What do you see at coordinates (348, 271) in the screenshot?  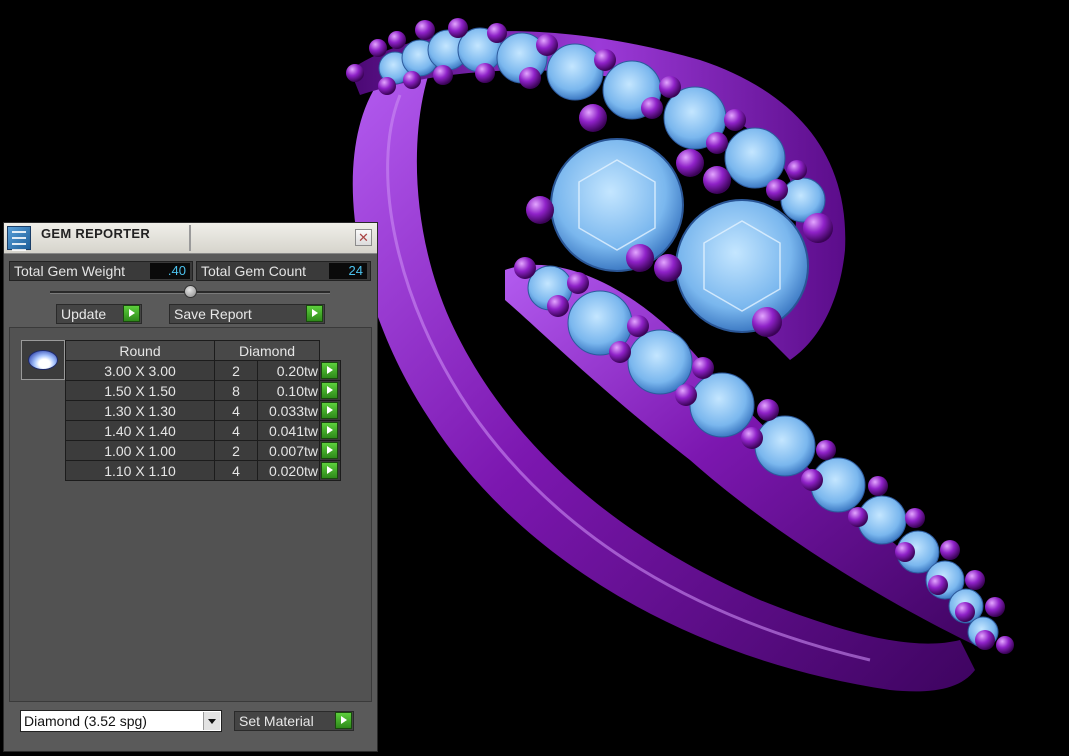 I see `total-gem-count-value: 24` at bounding box center [348, 271].